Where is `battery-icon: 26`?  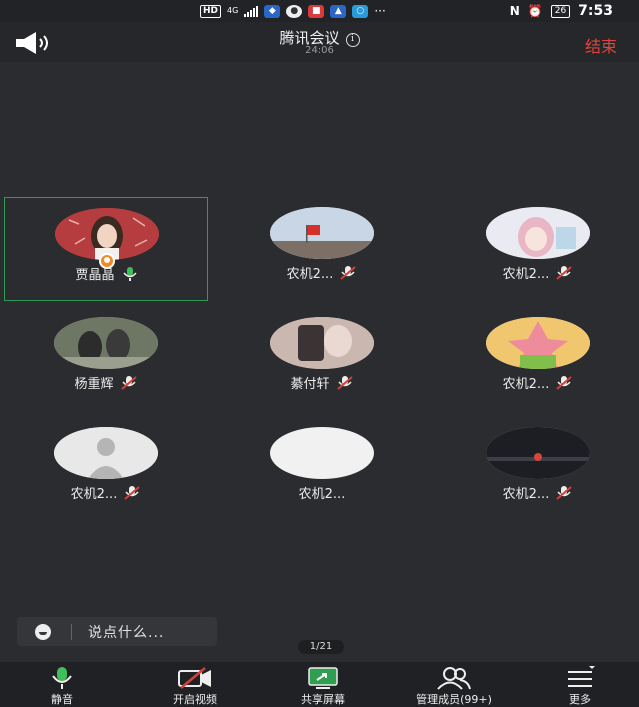 battery-icon: 26 is located at coordinates (560, 11).